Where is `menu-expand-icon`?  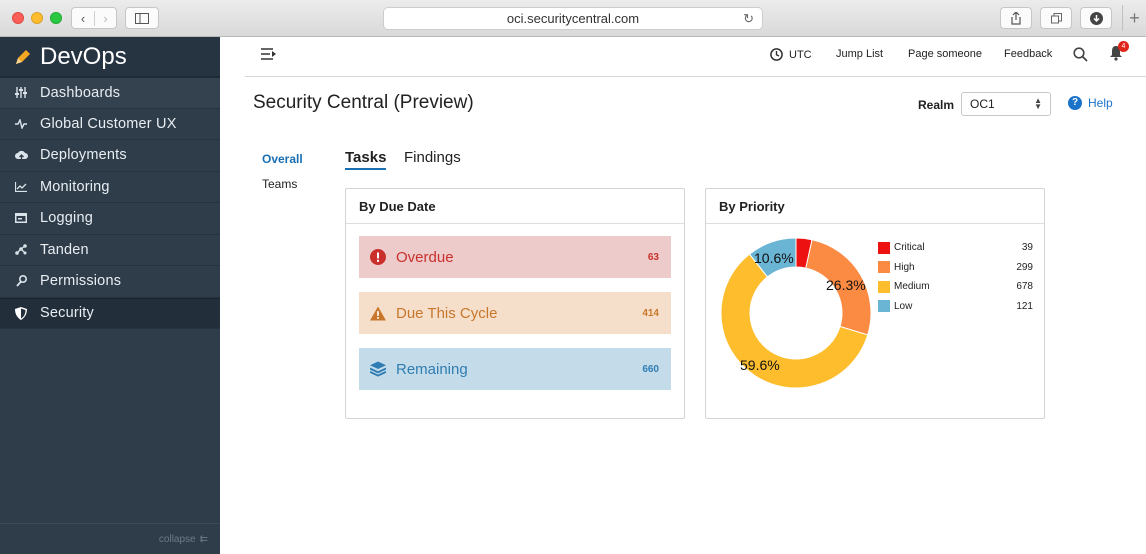 menu-expand-icon is located at coordinates (268, 54).